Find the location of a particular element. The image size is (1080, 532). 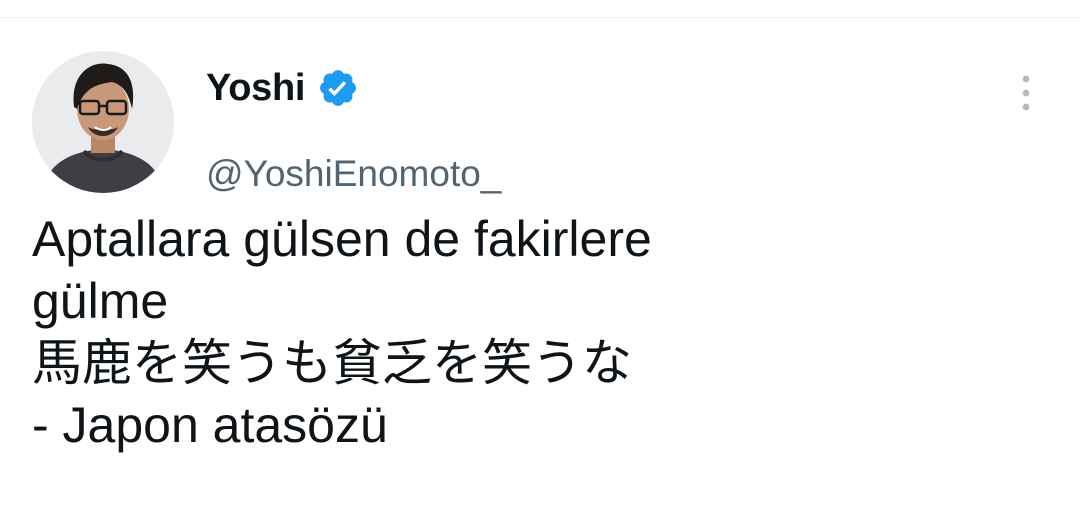

more-vertical-icon is located at coordinates (1026, 93).